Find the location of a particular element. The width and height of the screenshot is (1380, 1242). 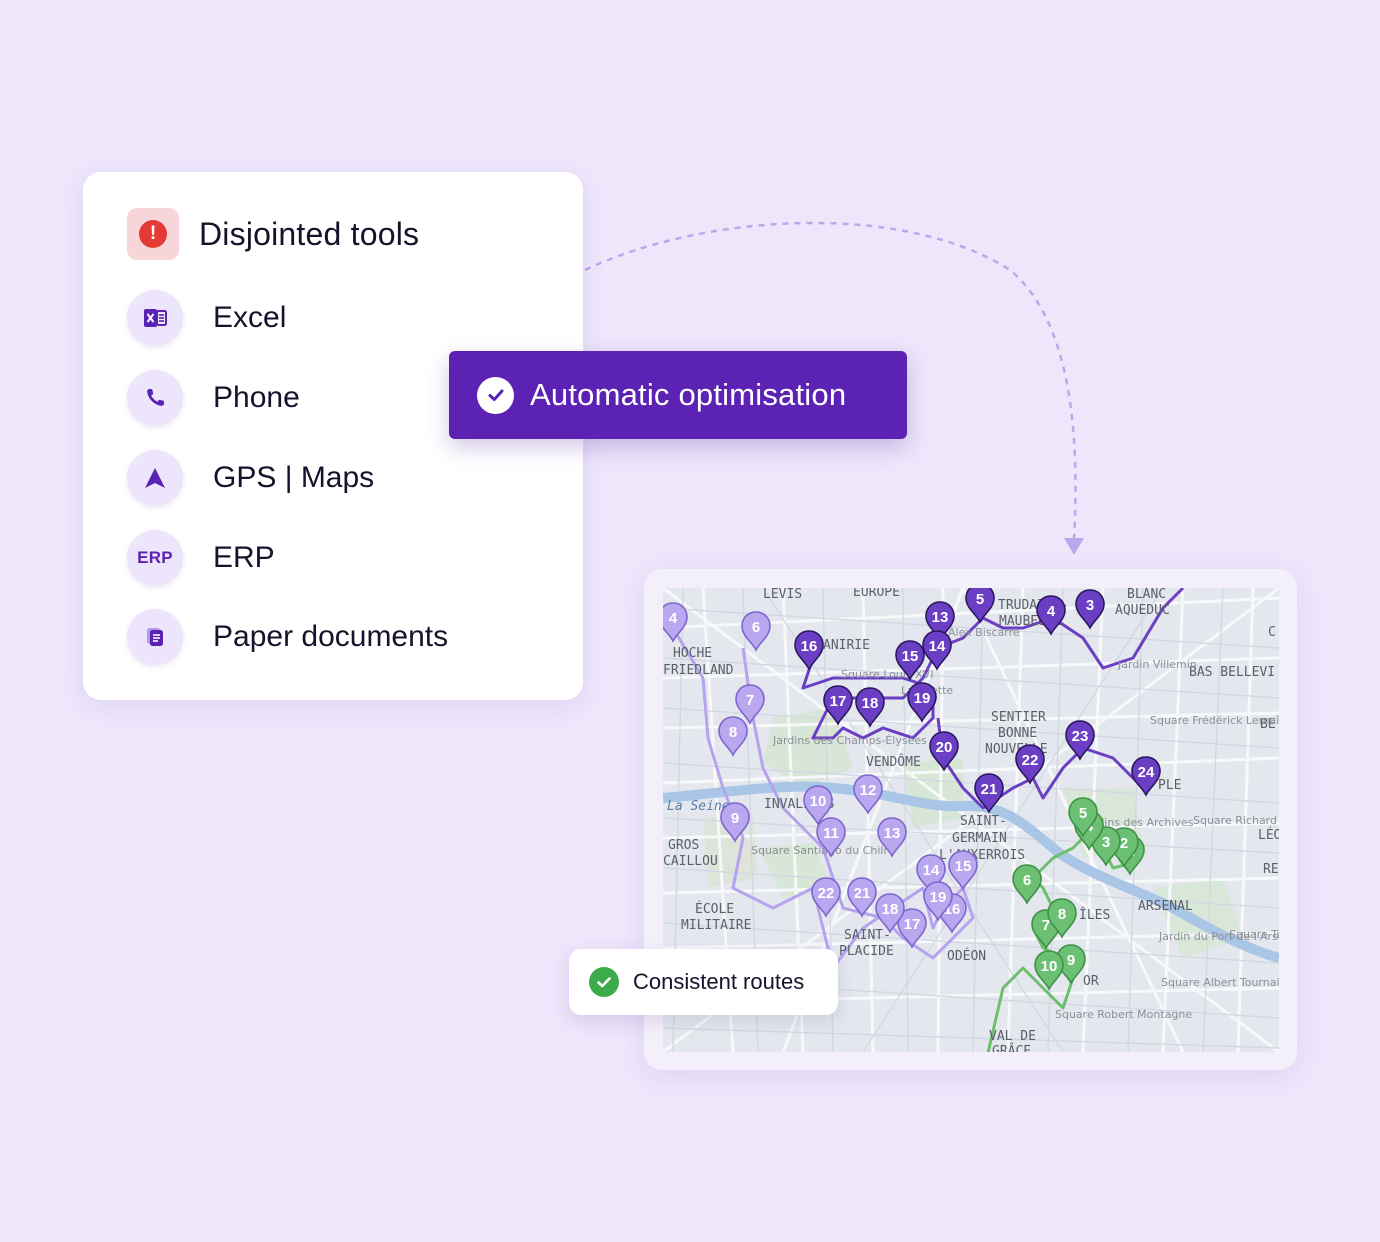

tool-item-paper-documents: Paper documents is located at coordinates (287, 637).